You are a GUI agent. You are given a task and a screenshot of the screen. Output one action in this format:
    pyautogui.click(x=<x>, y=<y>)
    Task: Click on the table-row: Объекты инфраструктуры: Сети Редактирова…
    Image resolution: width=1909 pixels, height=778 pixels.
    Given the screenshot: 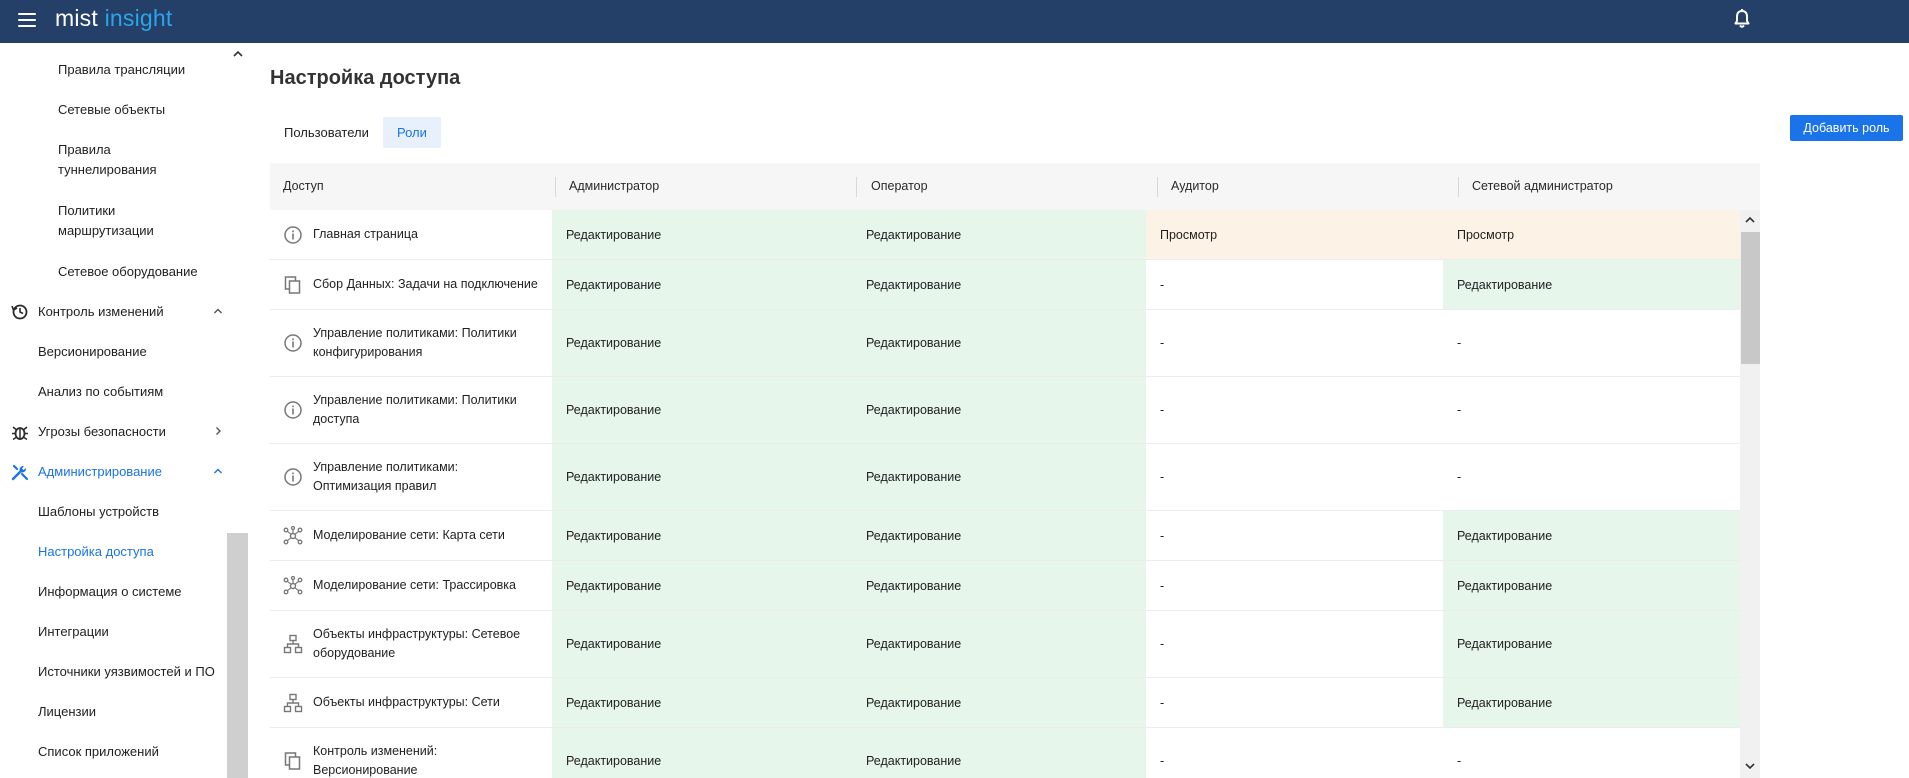 What is the action you would take?
    pyautogui.click(x=1005, y=703)
    